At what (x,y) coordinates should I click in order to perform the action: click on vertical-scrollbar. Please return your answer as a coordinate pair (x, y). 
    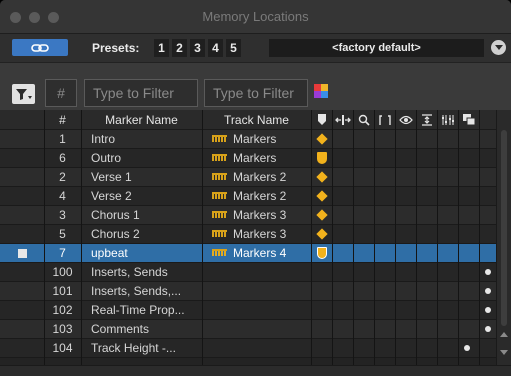
    Looking at the image, I should click on (503, 237).